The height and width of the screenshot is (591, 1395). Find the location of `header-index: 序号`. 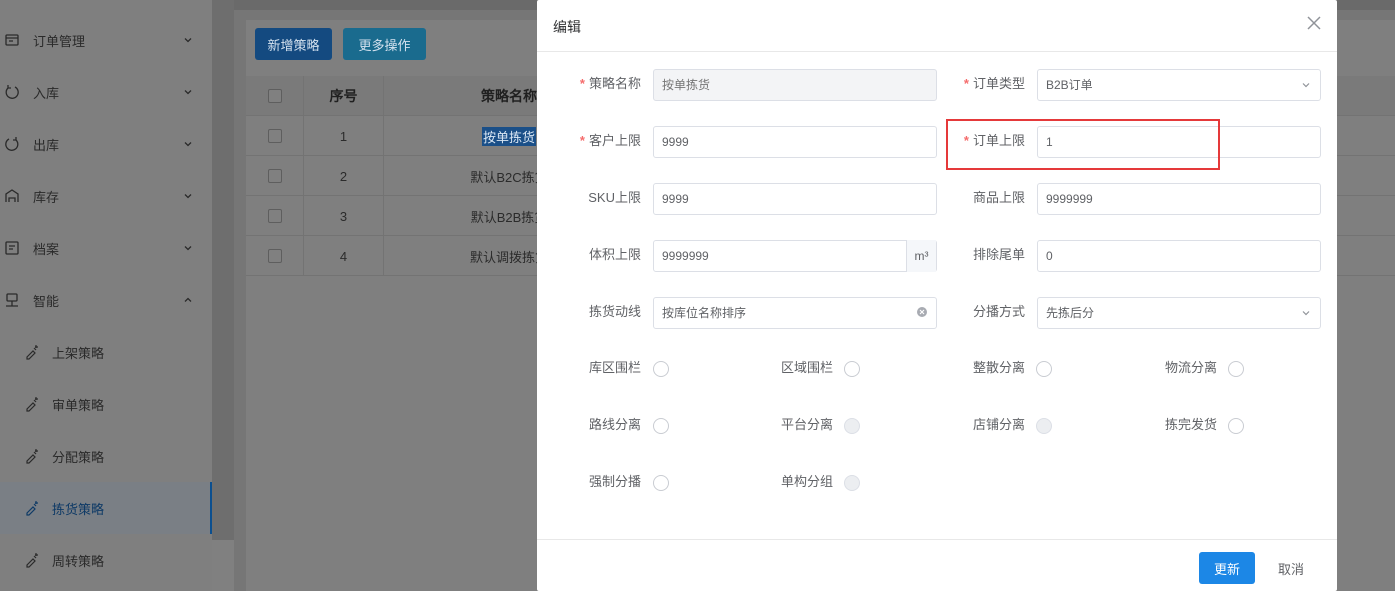

header-index: 序号 is located at coordinates (344, 96).